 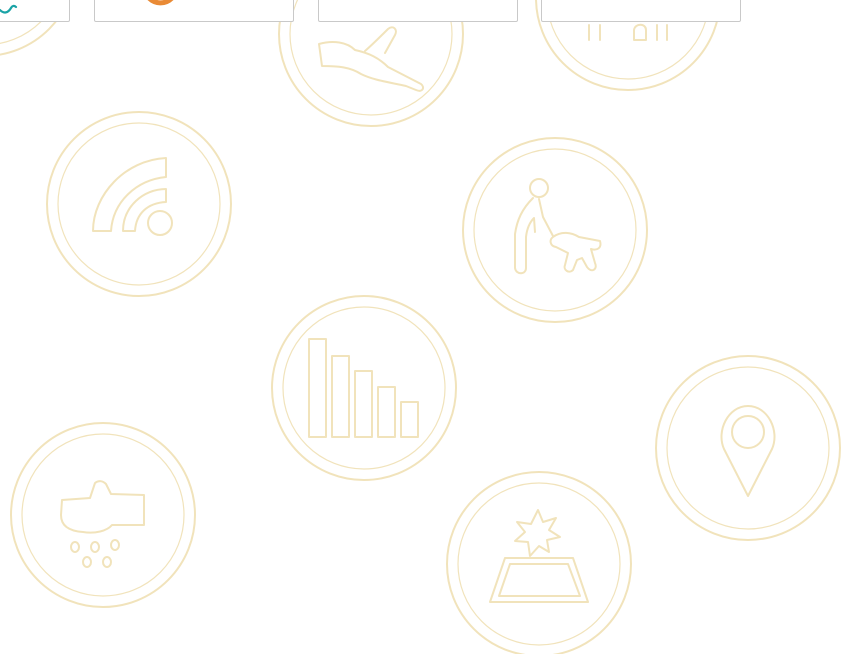 I want to click on wifi-icon, so click(x=139, y=204).